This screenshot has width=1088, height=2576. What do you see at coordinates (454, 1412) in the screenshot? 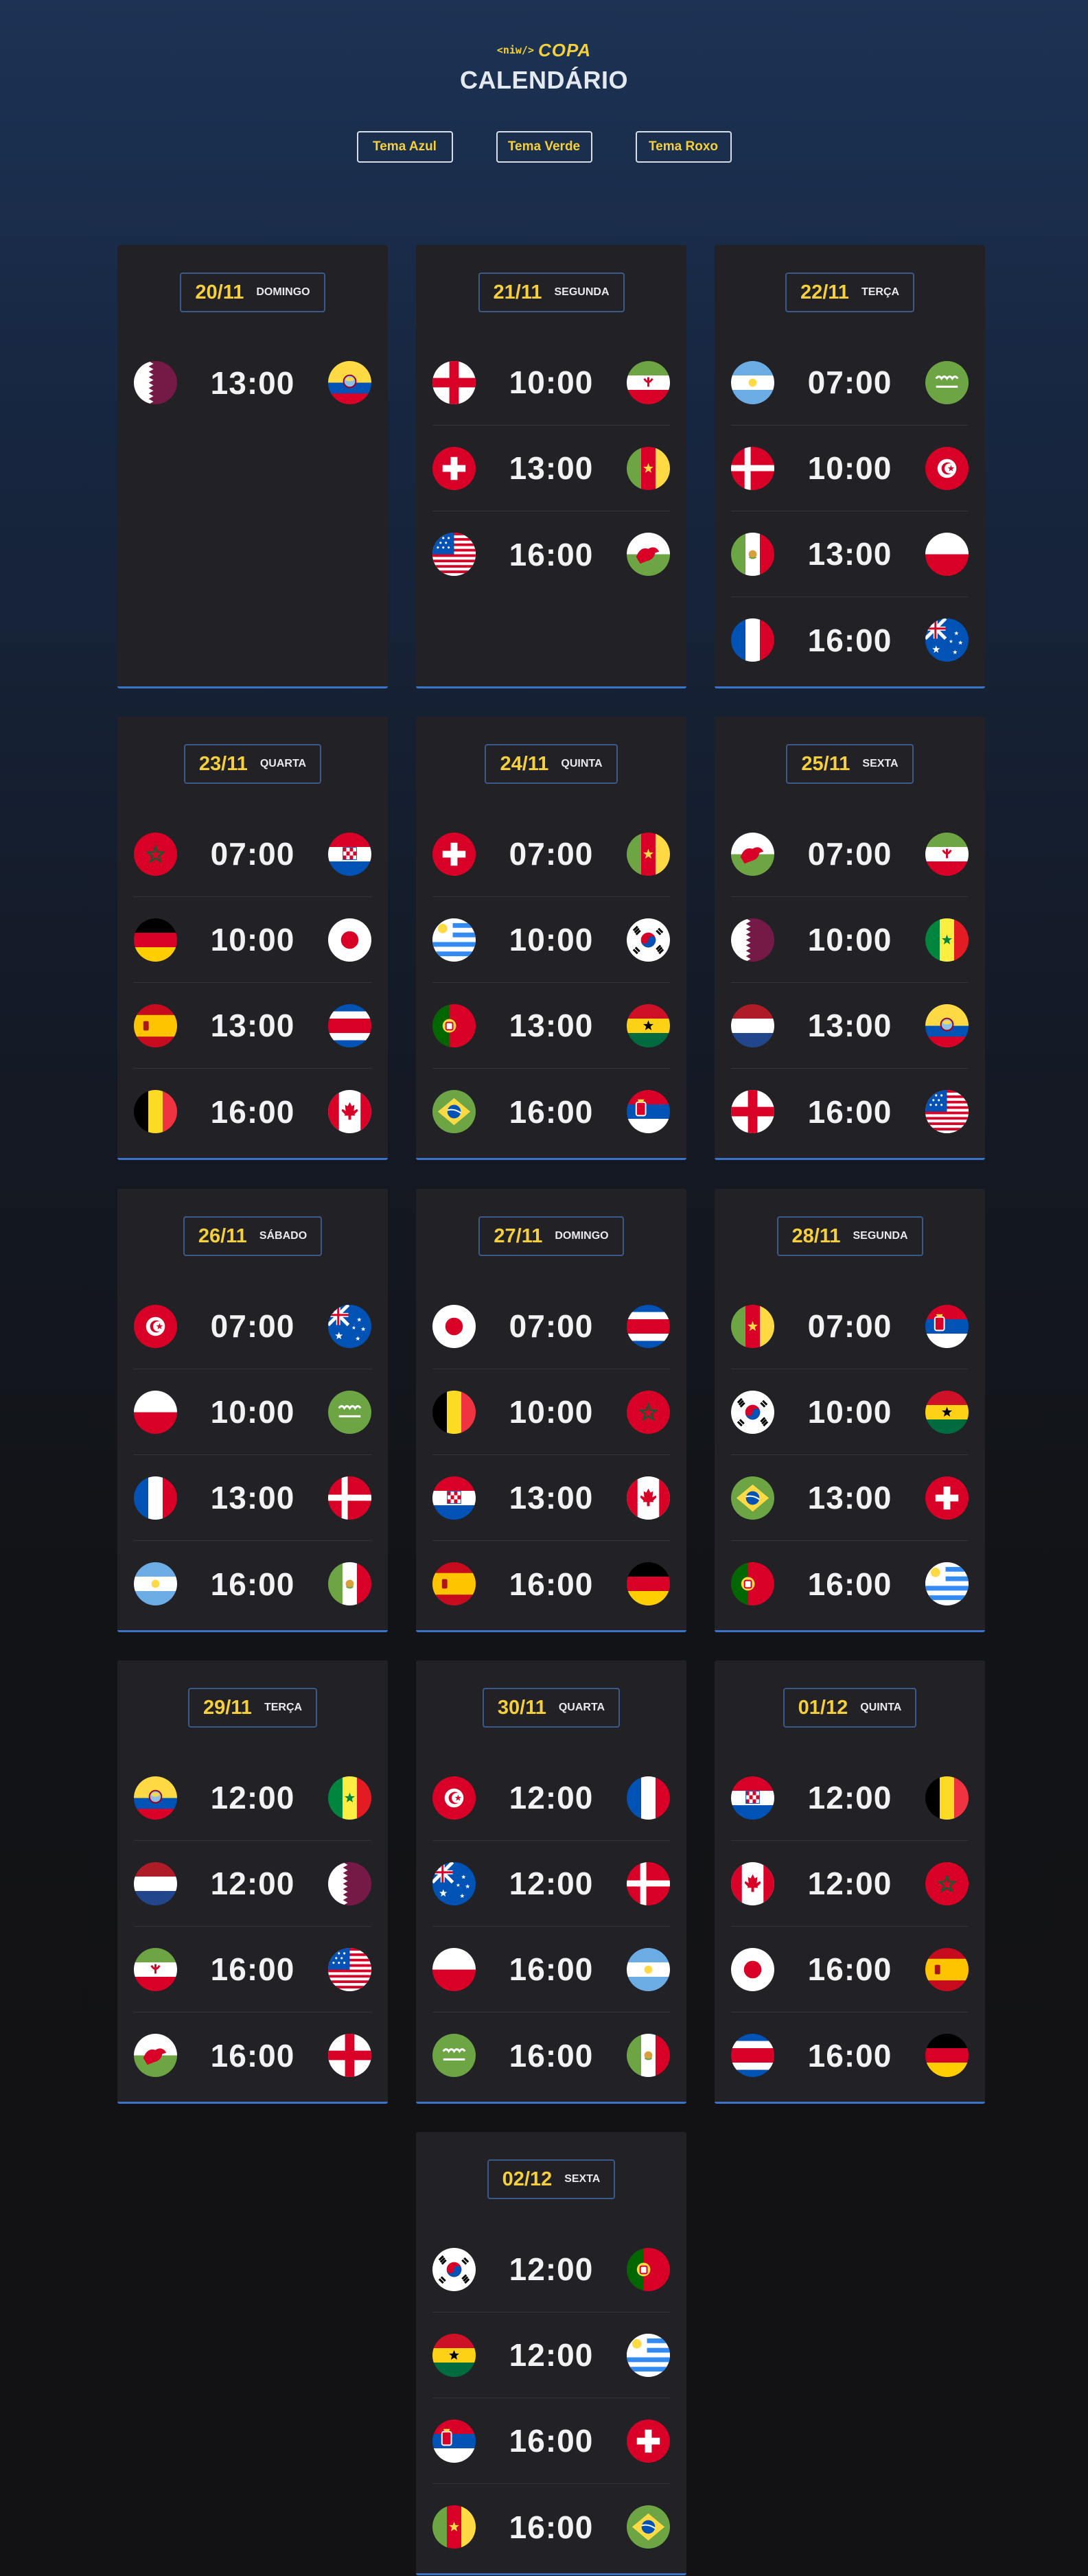
I see `belgium-flag-icon` at bounding box center [454, 1412].